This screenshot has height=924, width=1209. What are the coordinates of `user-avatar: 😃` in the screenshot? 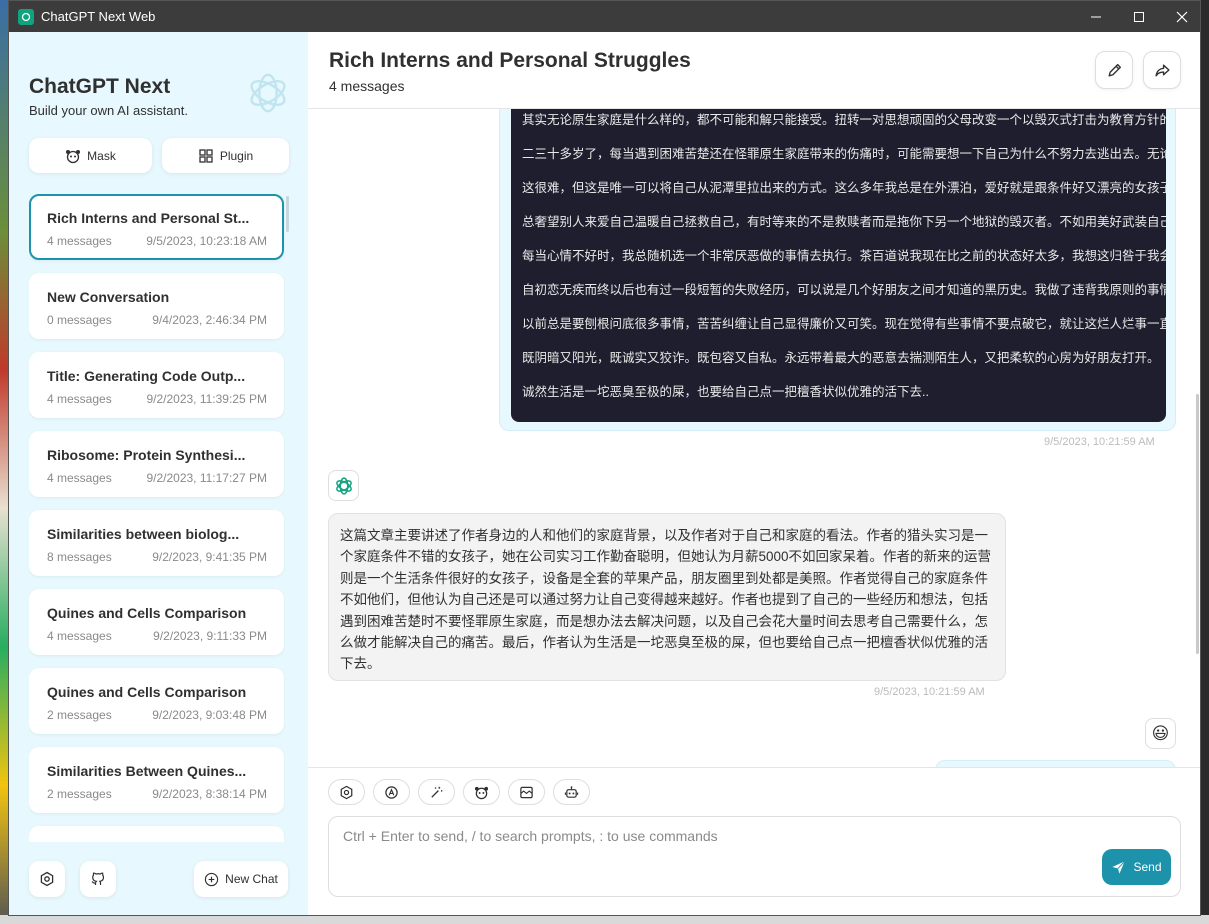 It's located at (1160, 733).